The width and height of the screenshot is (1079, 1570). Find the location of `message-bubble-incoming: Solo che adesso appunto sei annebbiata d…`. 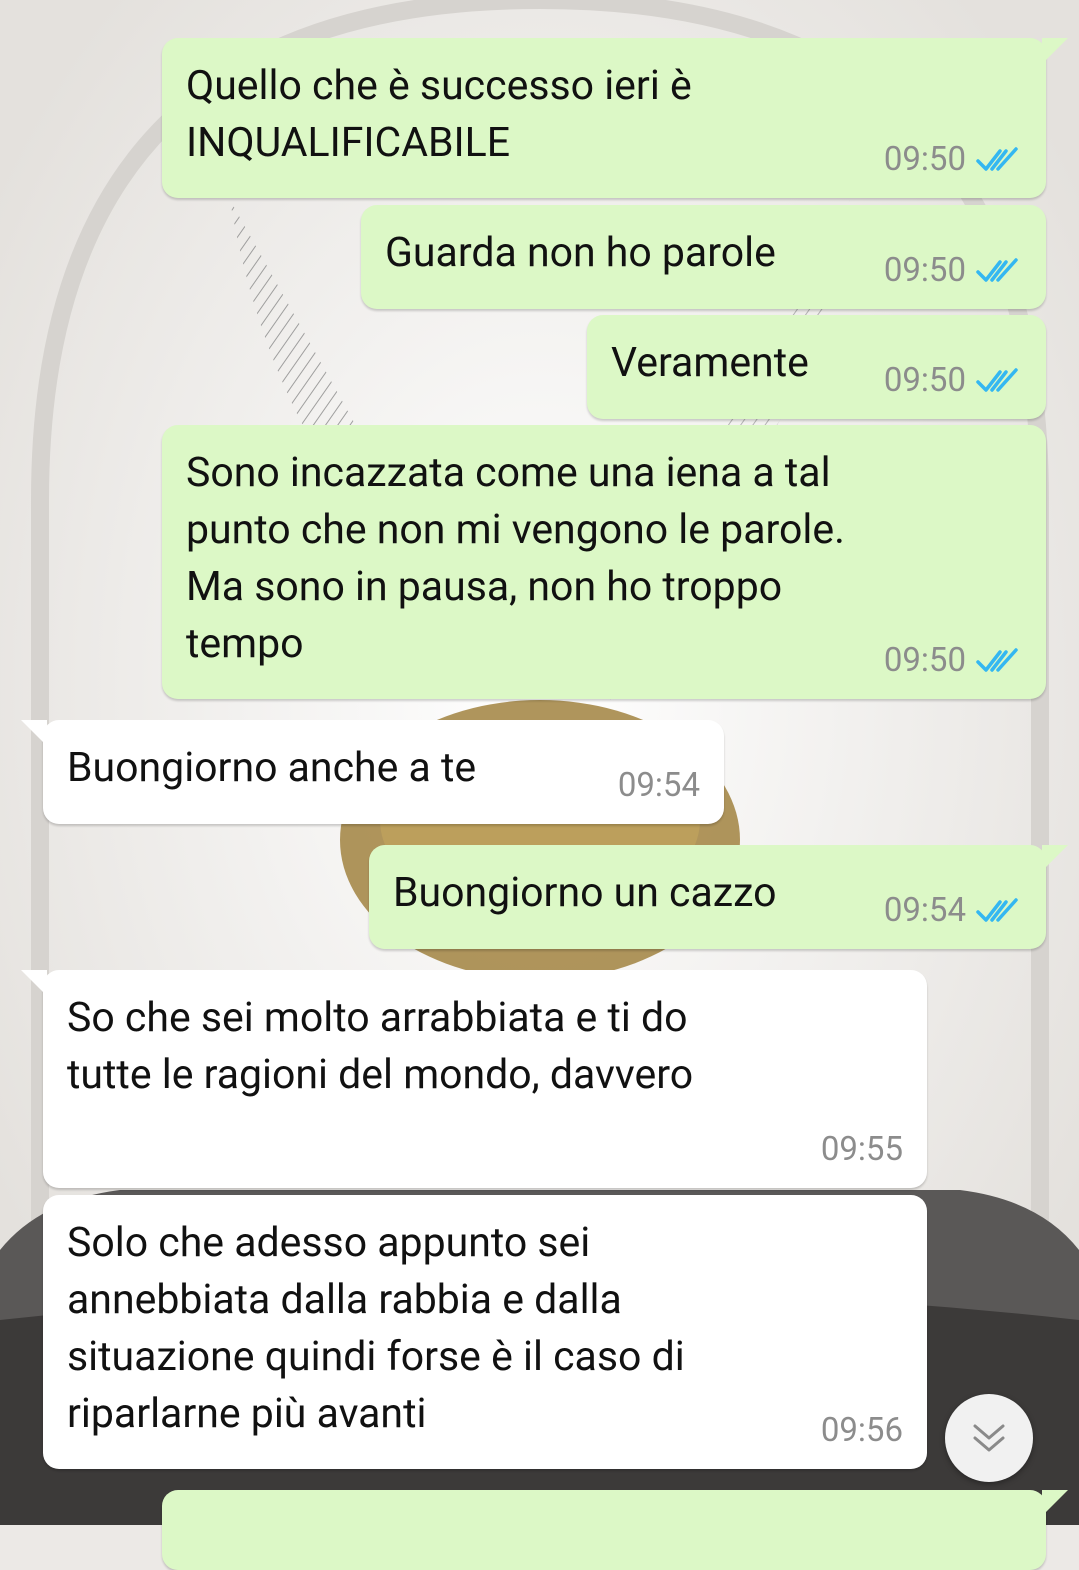

message-bubble-incoming: Solo che adesso appunto sei annebbiata d… is located at coordinates (485, 1332).